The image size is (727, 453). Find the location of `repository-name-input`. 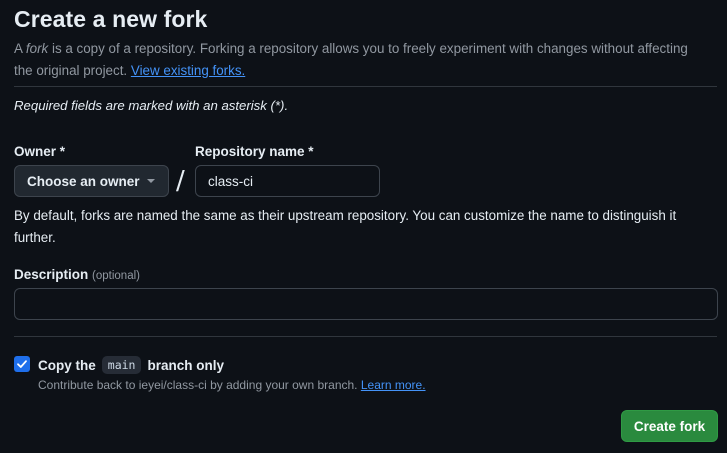

repository-name-input is located at coordinates (287, 181).